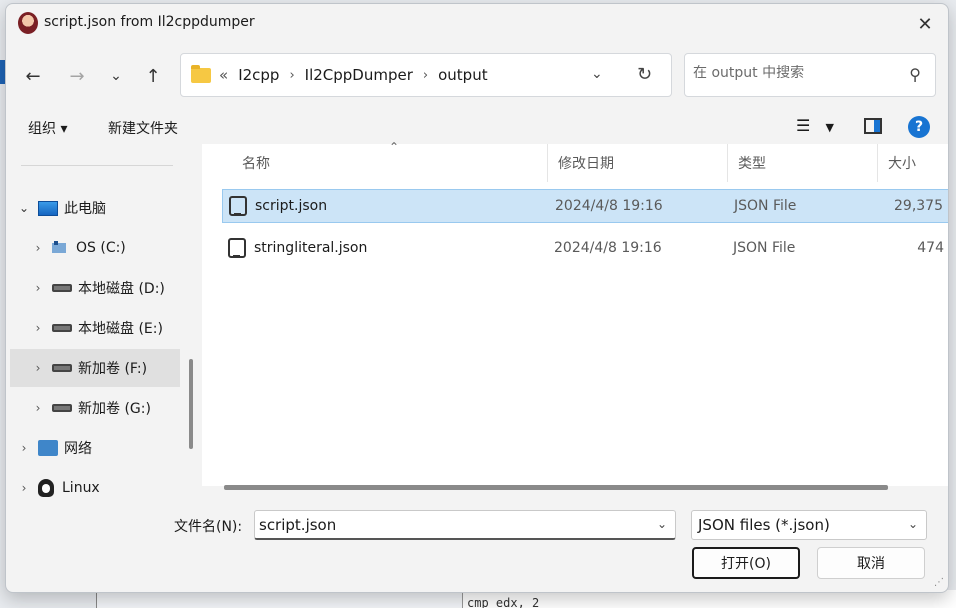  I want to click on breadcrumb-item-i2cpp: I2cpp, so click(258, 75).